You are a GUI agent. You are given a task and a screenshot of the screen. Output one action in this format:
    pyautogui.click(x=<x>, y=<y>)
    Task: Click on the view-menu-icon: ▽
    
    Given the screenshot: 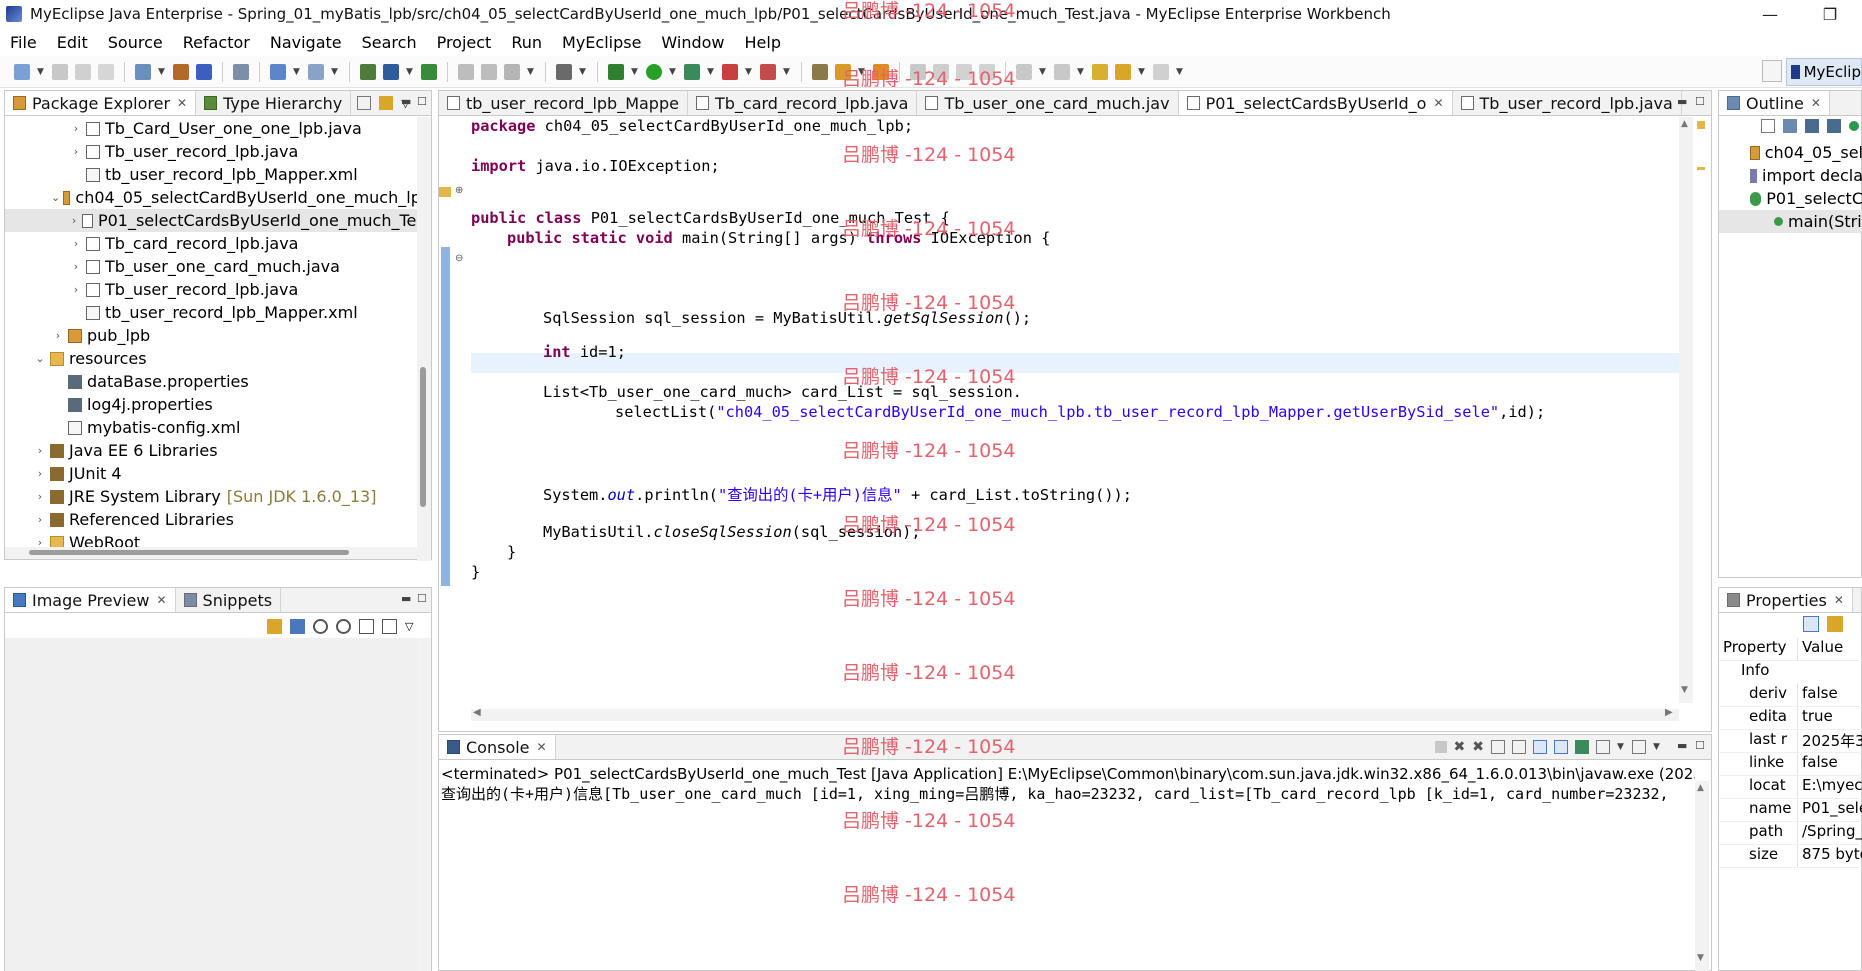 What is the action you would take?
    pyautogui.click(x=409, y=626)
    